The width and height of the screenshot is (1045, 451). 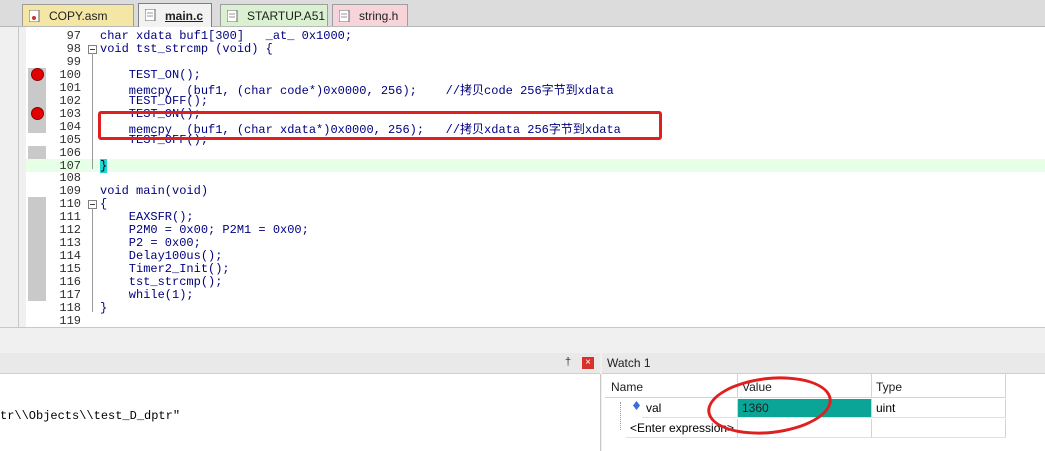 I want to click on line-number: 100, so click(x=70, y=74).